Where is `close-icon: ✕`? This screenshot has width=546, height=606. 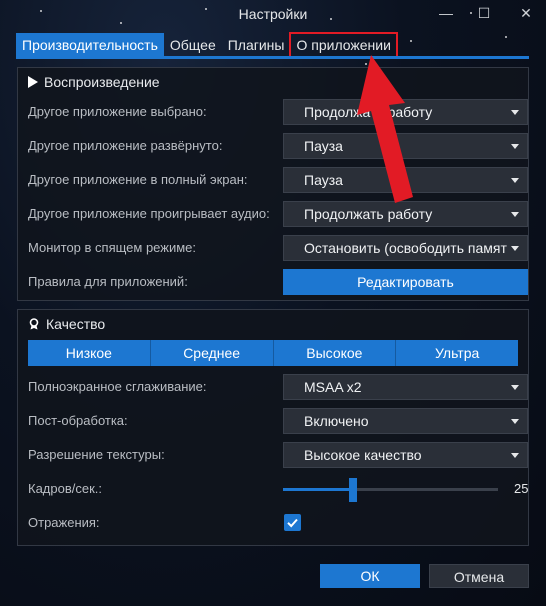 close-icon: ✕ is located at coordinates (526, 13).